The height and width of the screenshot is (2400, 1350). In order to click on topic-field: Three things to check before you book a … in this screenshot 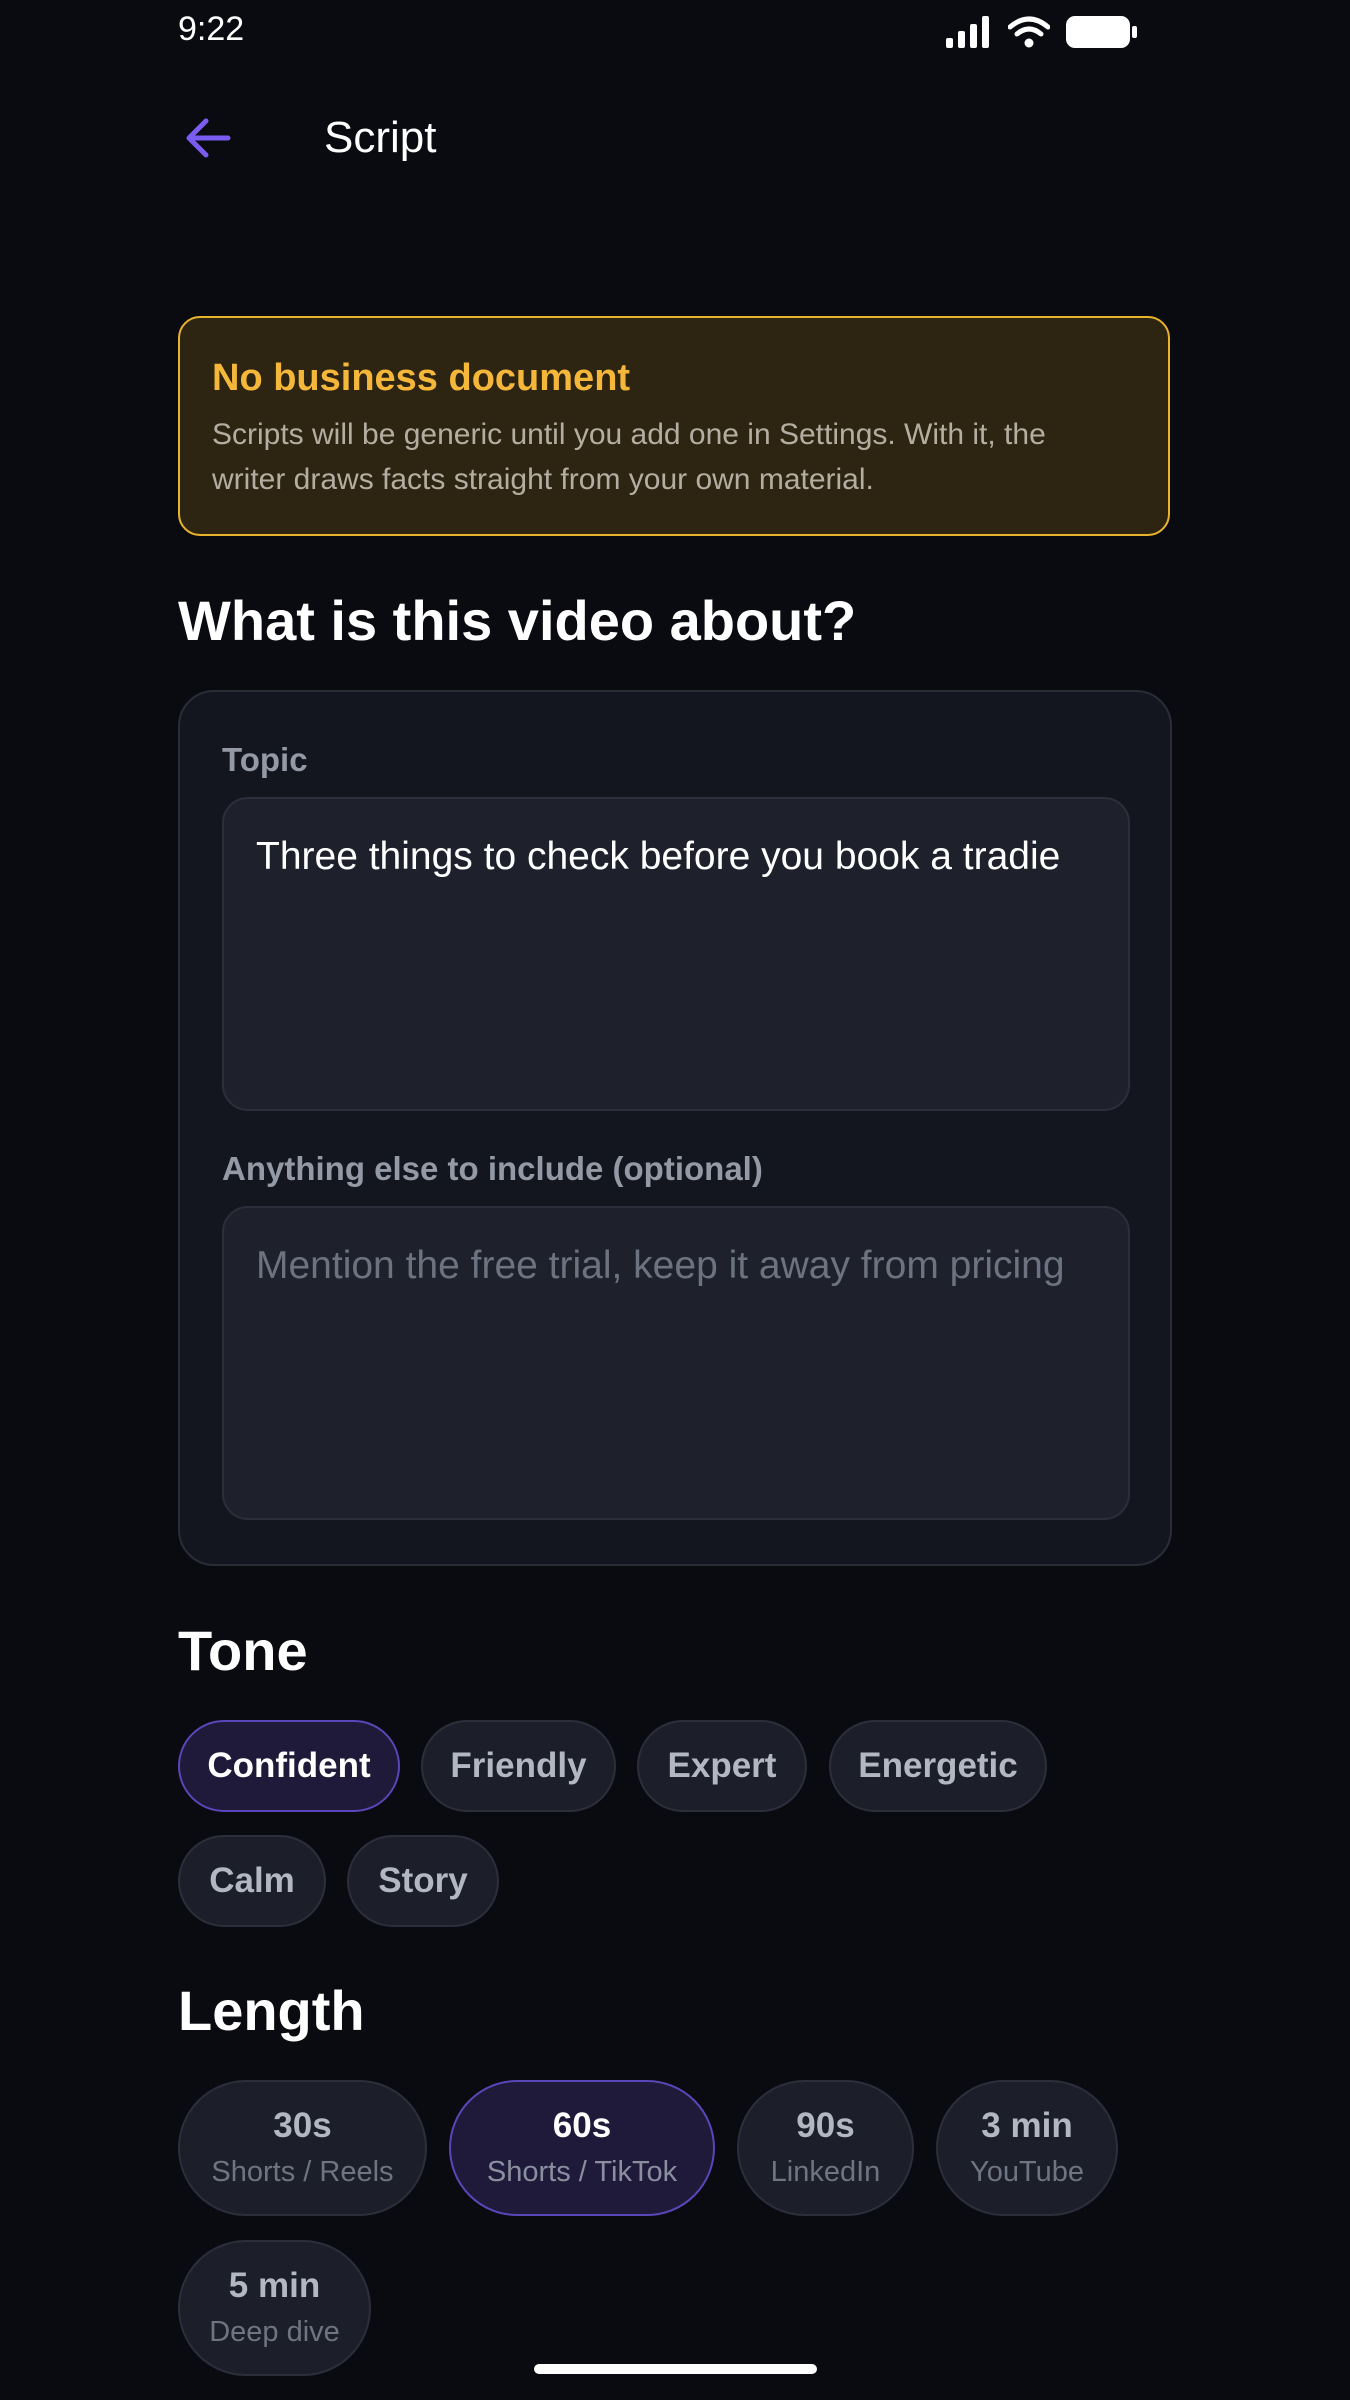, I will do `click(676, 954)`.